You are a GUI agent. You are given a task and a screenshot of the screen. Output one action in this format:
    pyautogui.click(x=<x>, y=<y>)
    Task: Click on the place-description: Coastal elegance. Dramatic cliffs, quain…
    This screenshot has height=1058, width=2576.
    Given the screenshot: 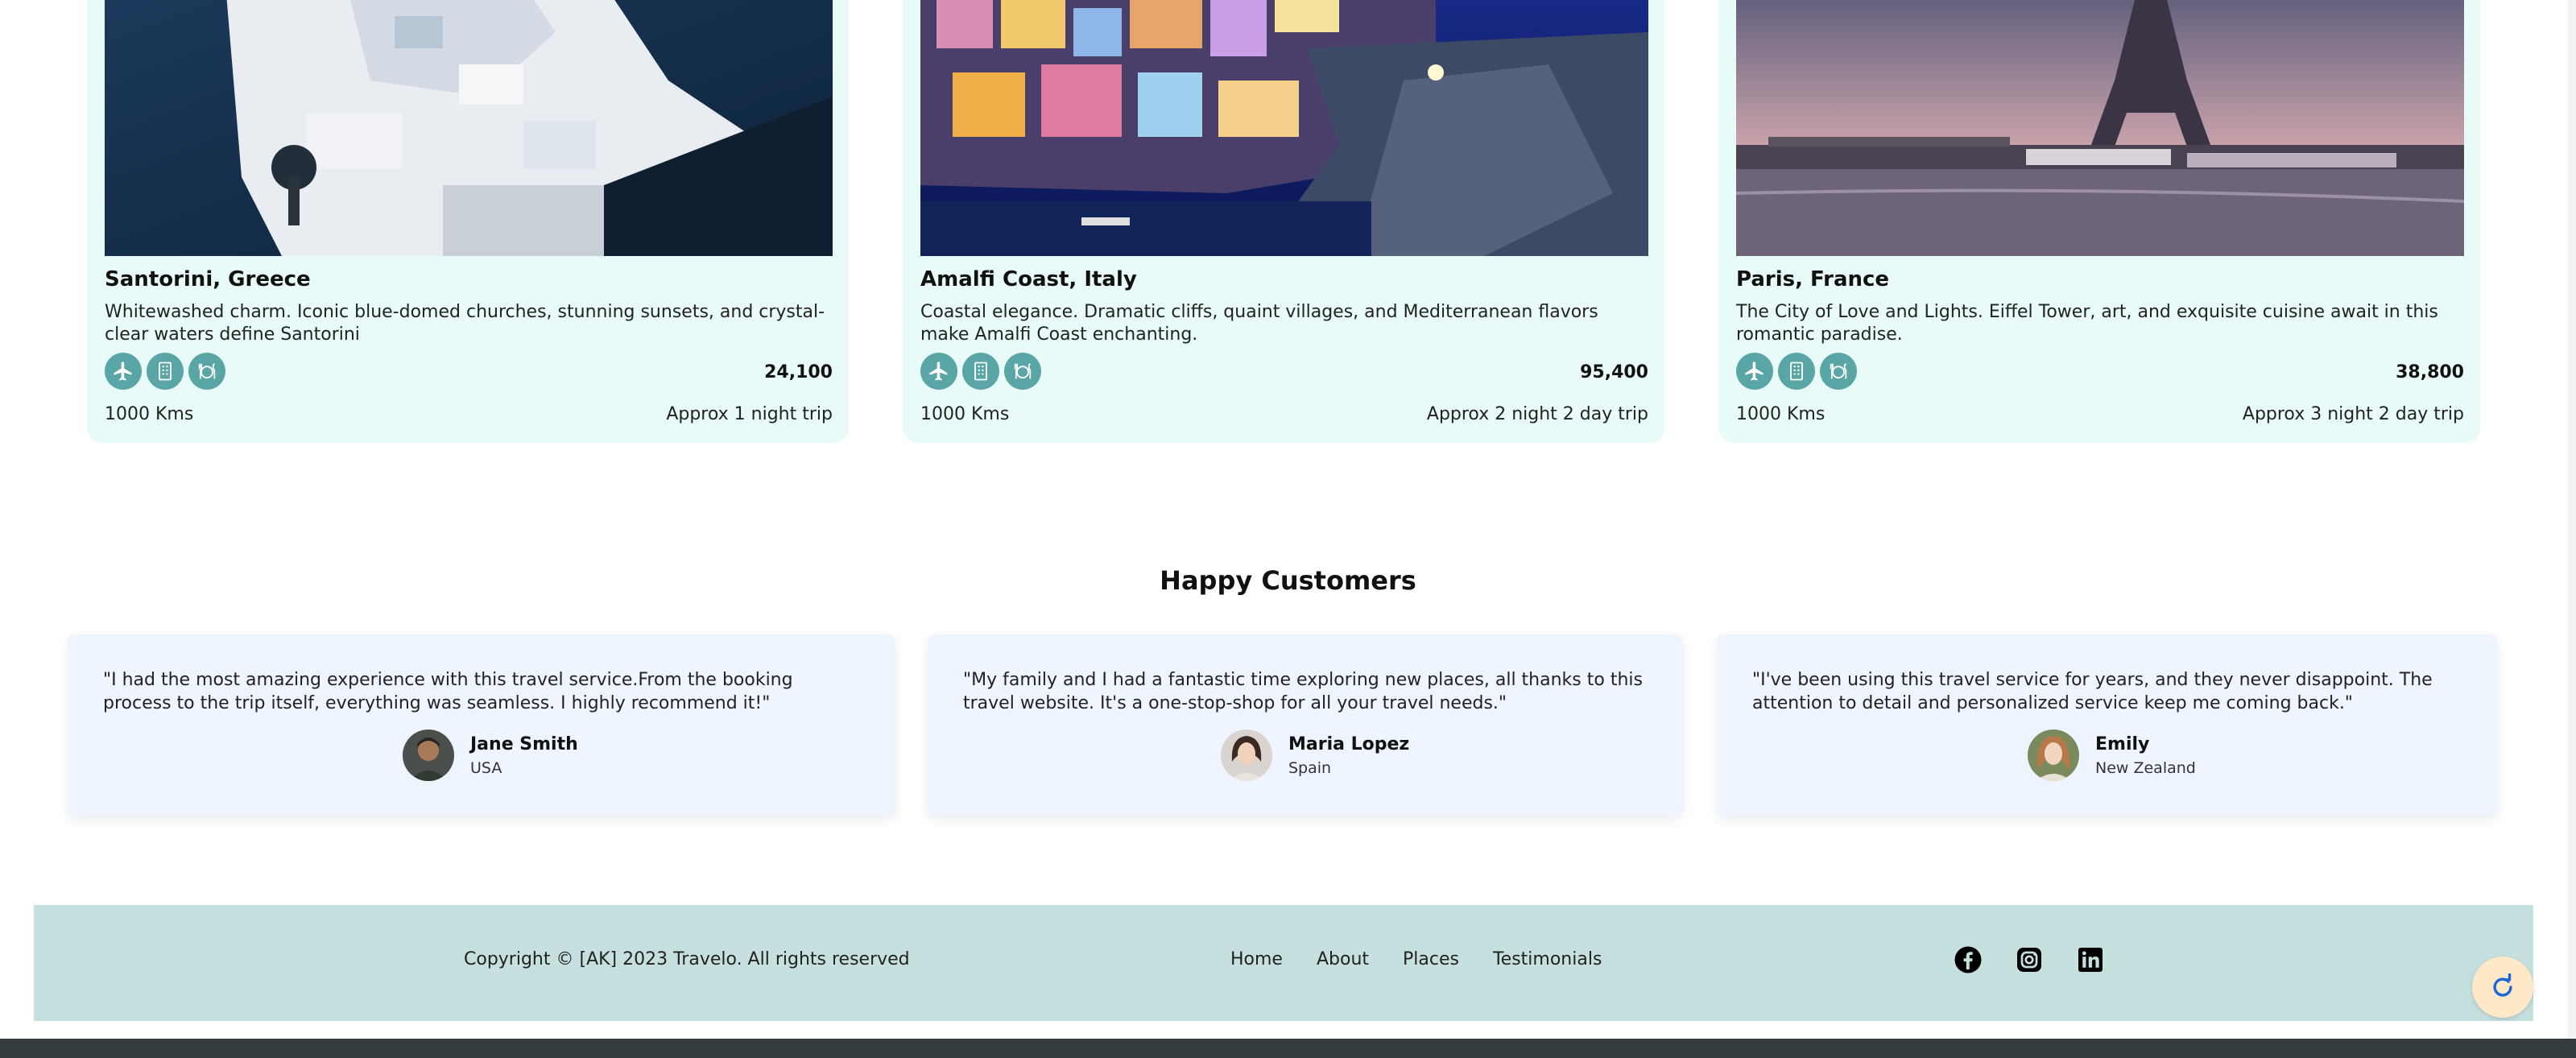 What is the action you would take?
    pyautogui.click(x=1259, y=324)
    